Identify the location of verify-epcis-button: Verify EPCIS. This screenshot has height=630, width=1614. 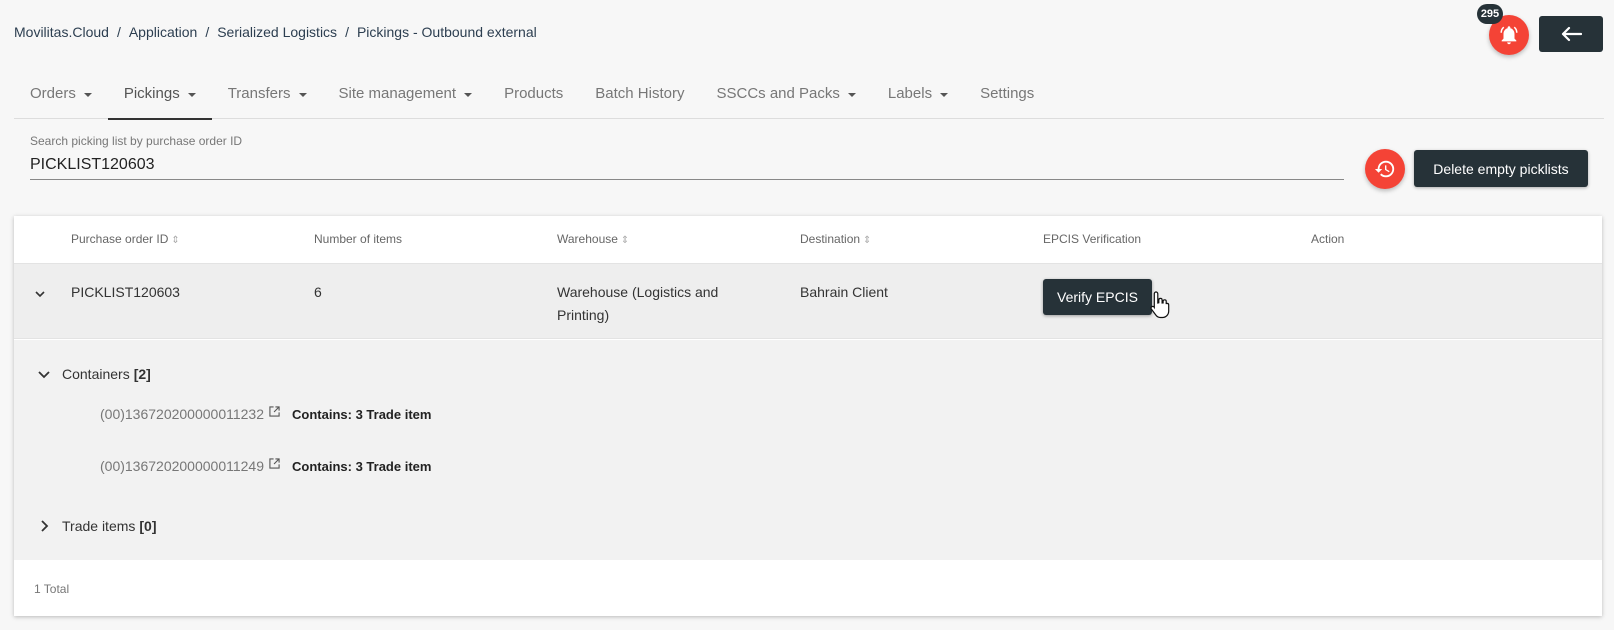
(1097, 297).